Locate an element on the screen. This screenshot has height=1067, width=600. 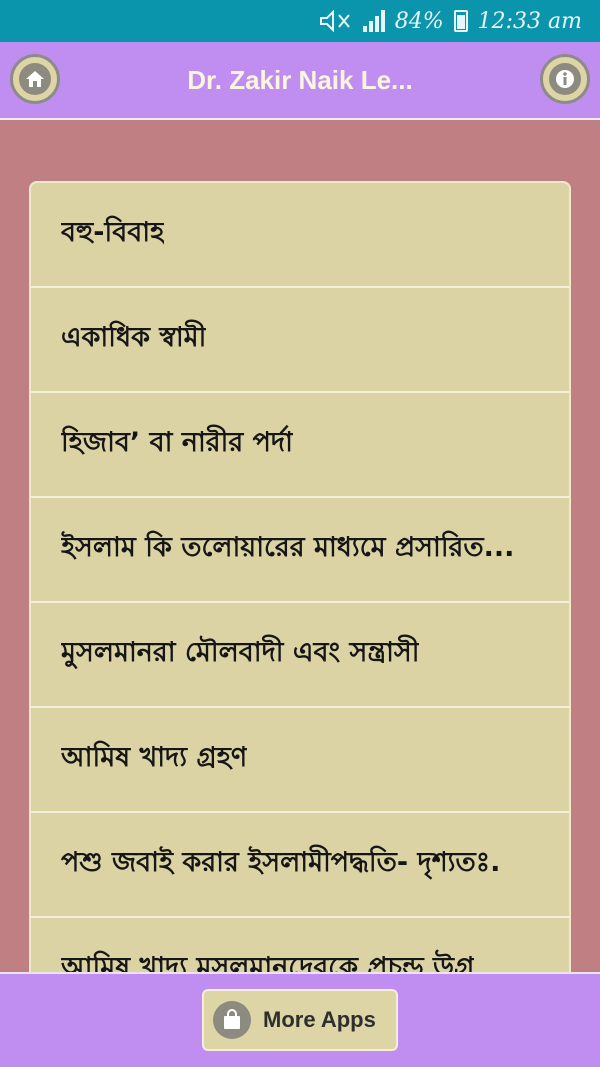
signal-icon is located at coordinates (373, 21).